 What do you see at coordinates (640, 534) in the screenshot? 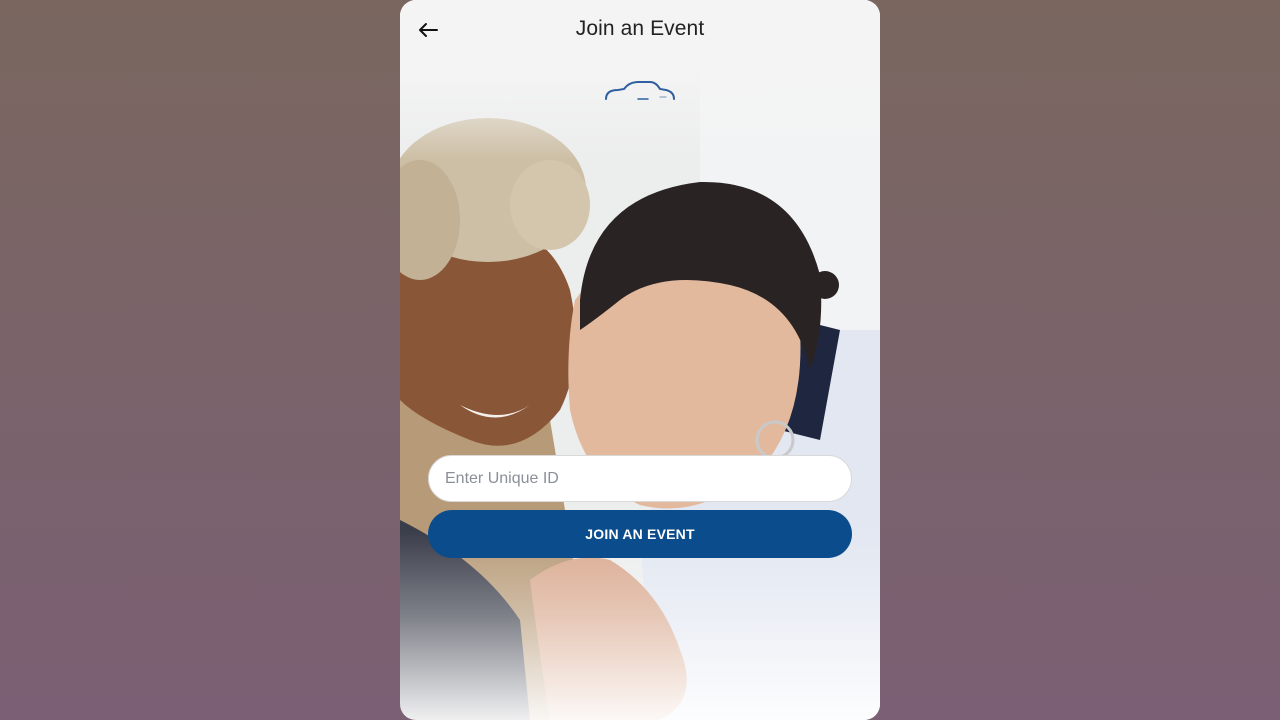
I see `join-event-button: JOIN AN EVENT` at bounding box center [640, 534].